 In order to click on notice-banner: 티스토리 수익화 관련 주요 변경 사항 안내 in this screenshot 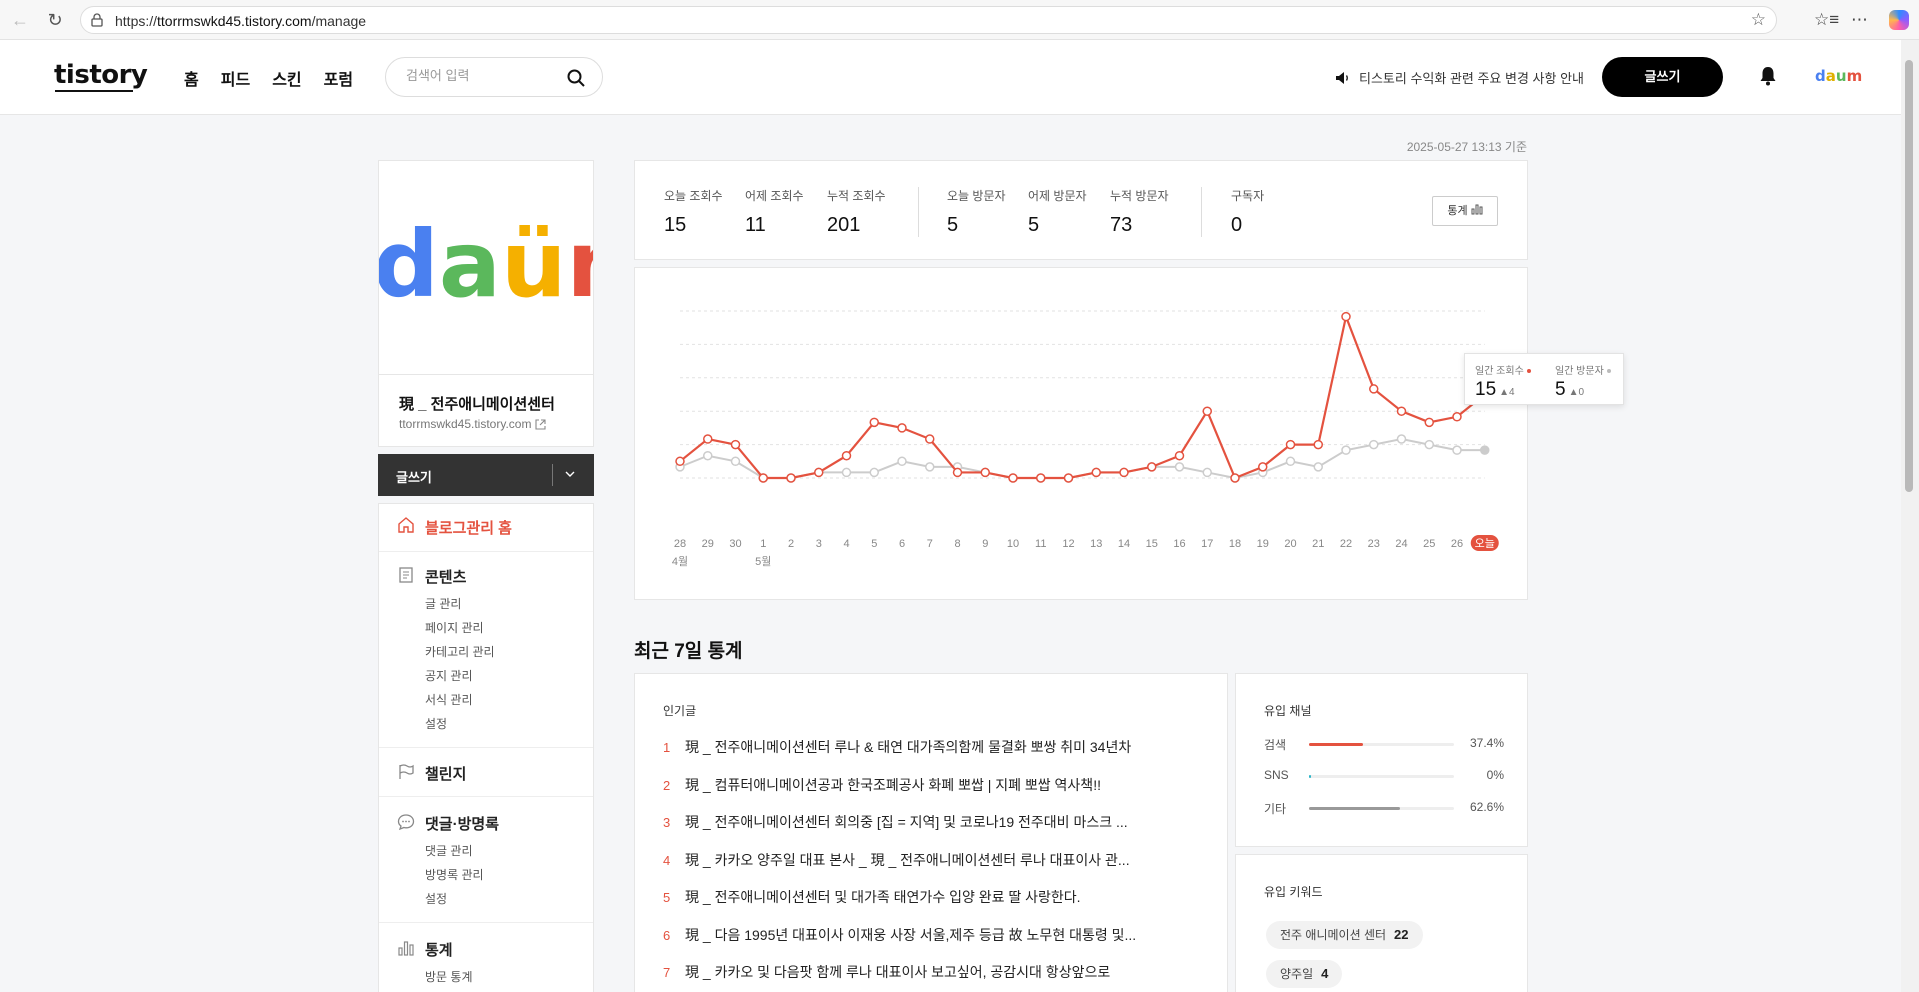, I will do `click(1459, 77)`.